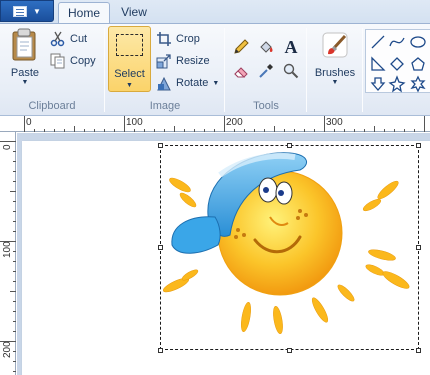 The height and width of the screenshot is (375, 430). Describe the element at coordinates (129, 74) in the screenshot. I see `select-label: Select` at that location.